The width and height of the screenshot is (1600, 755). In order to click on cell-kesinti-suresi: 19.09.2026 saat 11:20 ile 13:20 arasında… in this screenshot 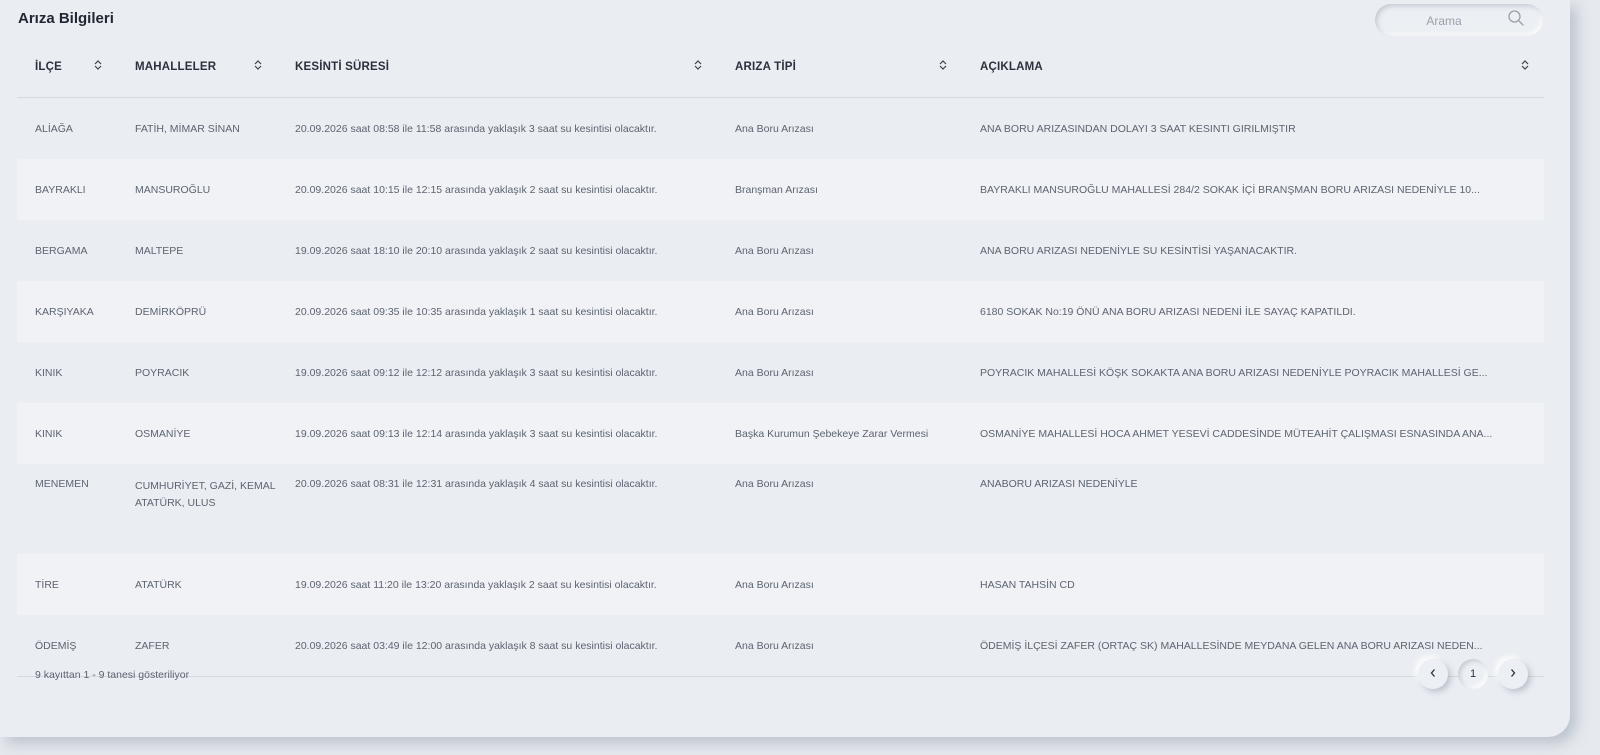, I will do `click(497, 584)`.